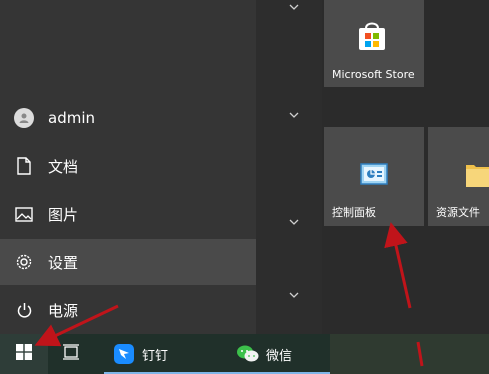  Describe the element at coordinates (63, 310) in the screenshot. I see `rail-item-label: 电源` at that location.